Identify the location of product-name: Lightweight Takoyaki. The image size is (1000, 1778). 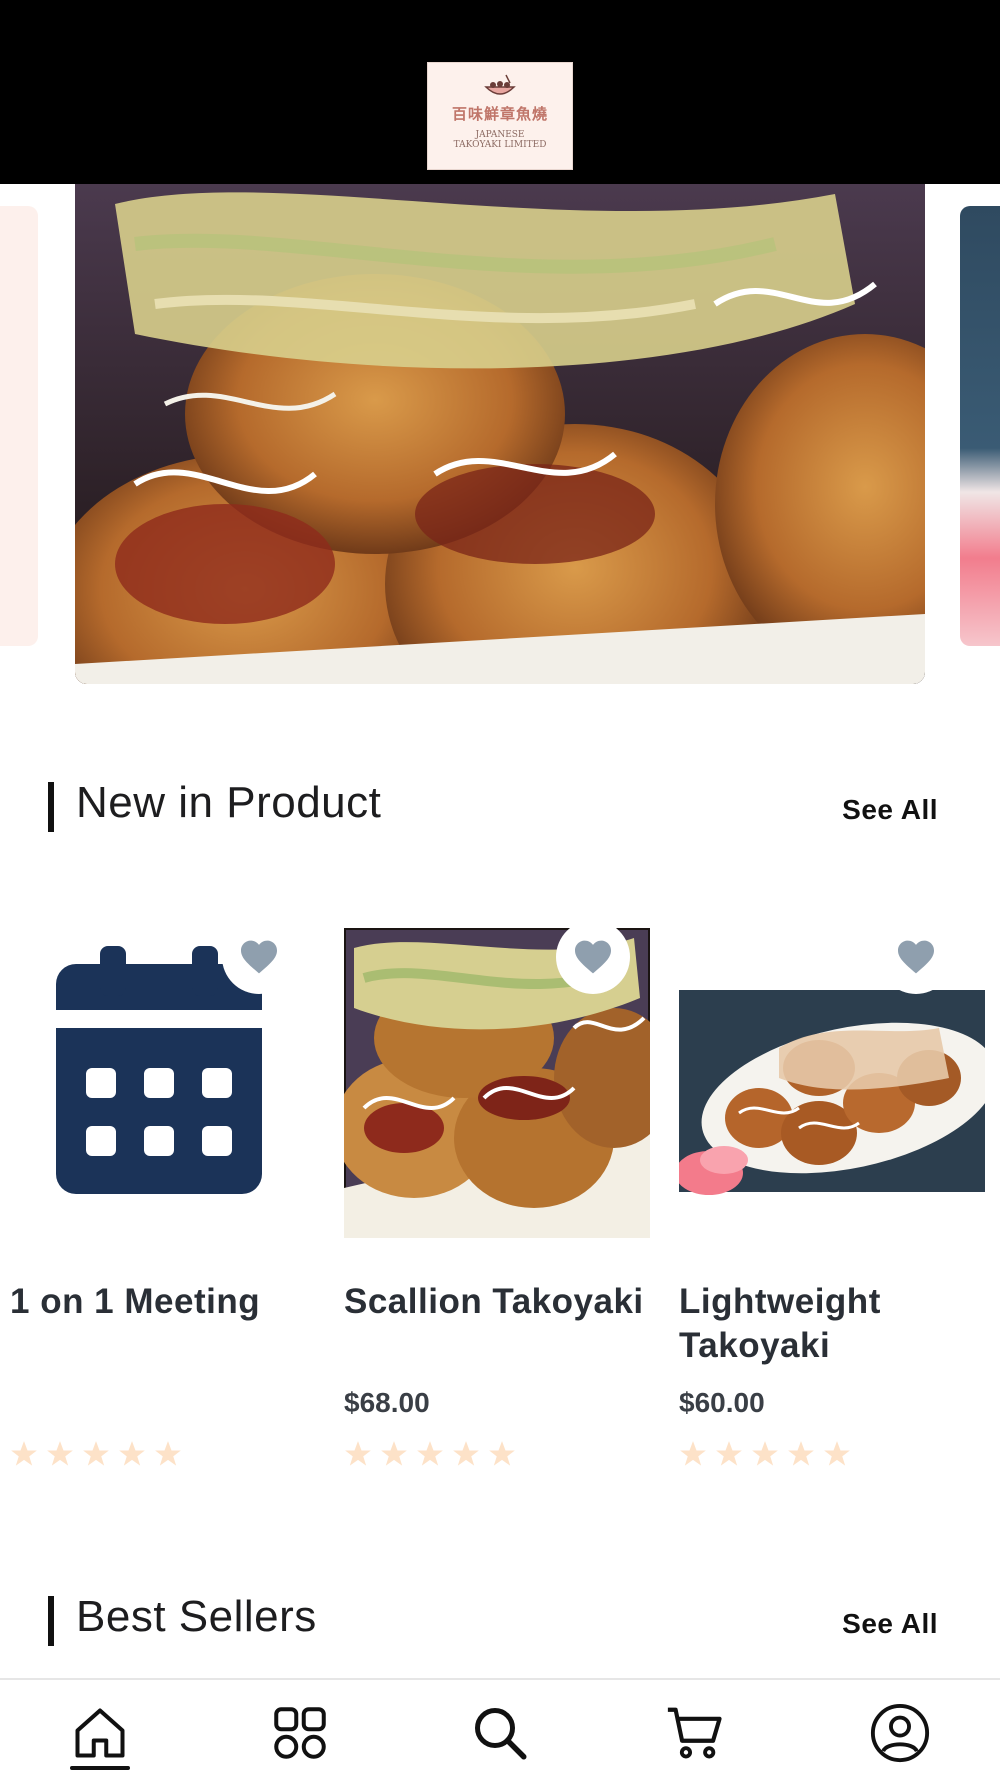
(834, 1324).